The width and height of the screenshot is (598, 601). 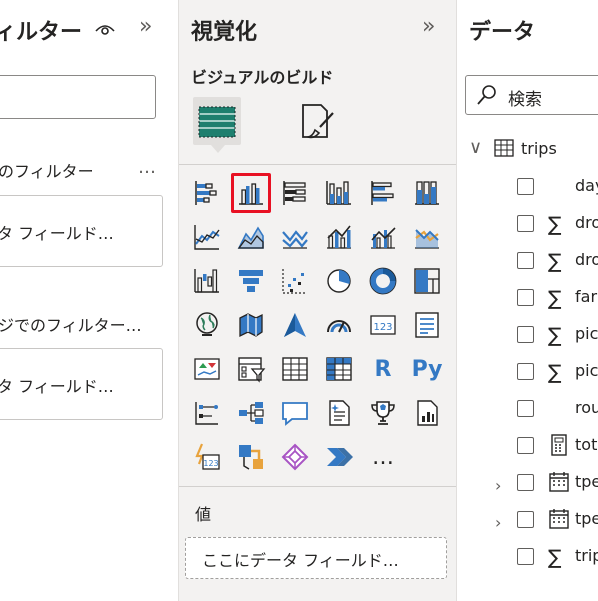 What do you see at coordinates (383, 369) in the screenshot?
I see `r-script-visual-icon: R` at bounding box center [383, 369].